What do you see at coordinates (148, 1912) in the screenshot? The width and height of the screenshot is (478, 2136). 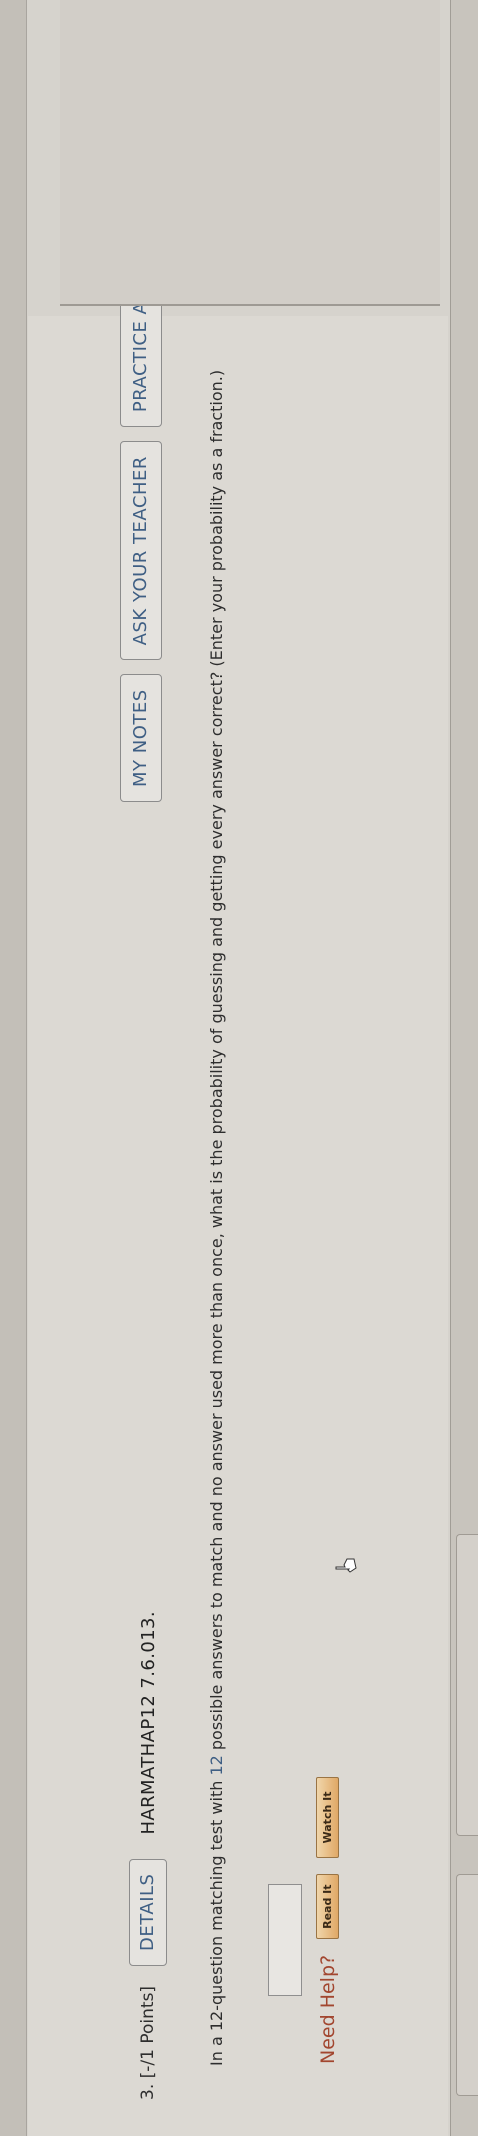 I see `details-button: DETAILS` at bounding box center [148, 1912].